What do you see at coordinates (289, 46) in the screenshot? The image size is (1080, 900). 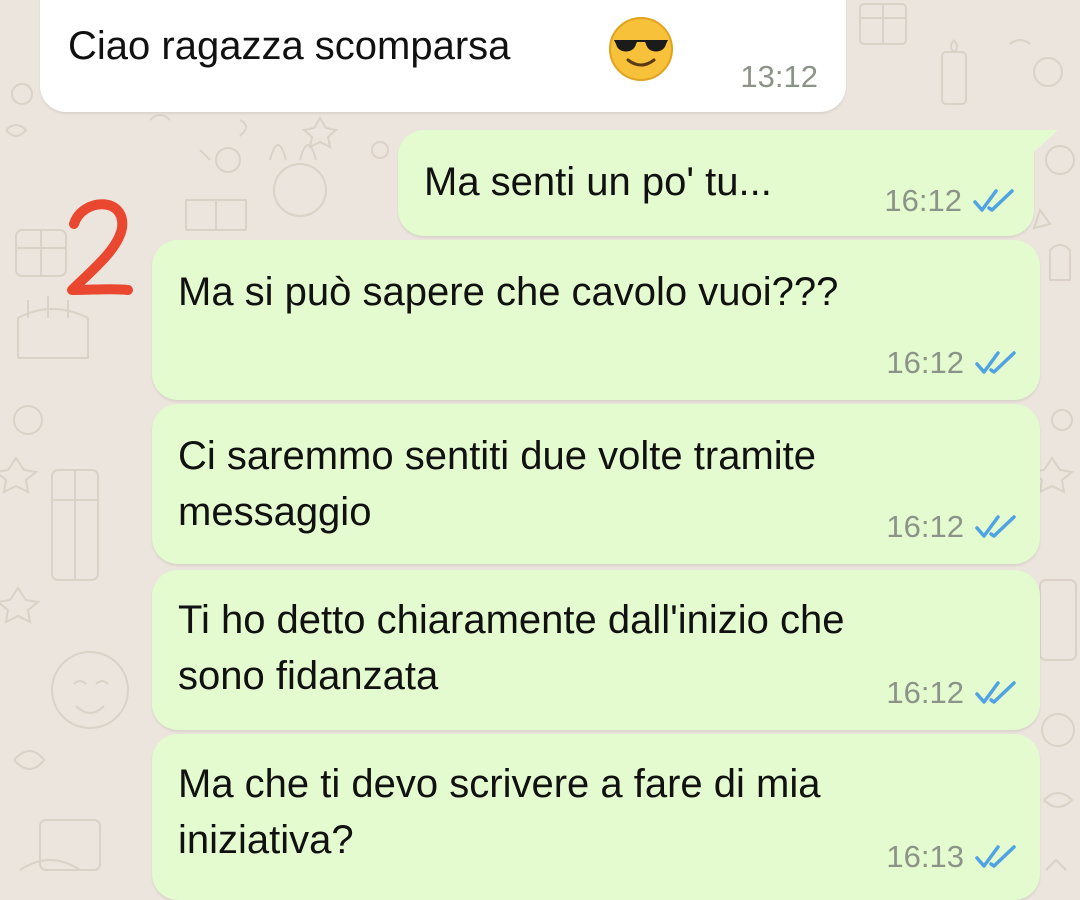 I see `message-text: Ciao ragazza scomparsa` at bounding box center [289, 46].